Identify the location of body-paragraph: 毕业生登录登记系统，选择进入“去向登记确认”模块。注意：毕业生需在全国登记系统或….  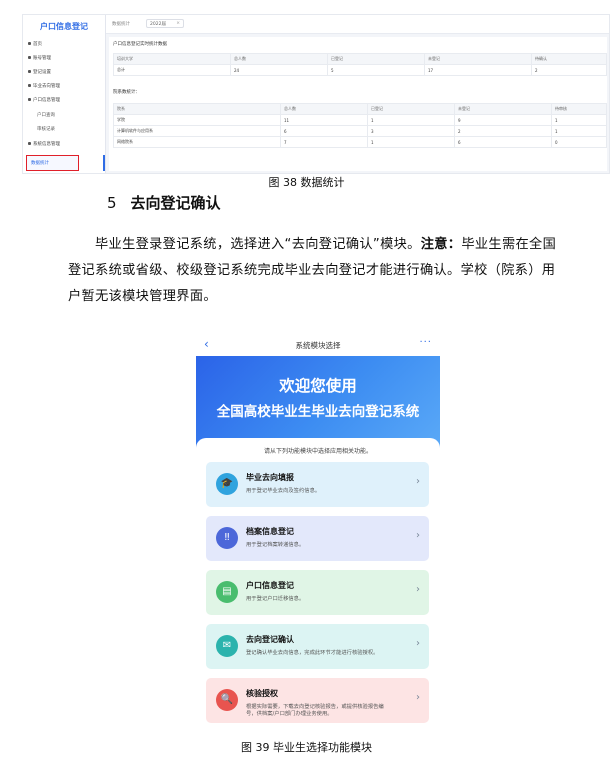
(312, 270).